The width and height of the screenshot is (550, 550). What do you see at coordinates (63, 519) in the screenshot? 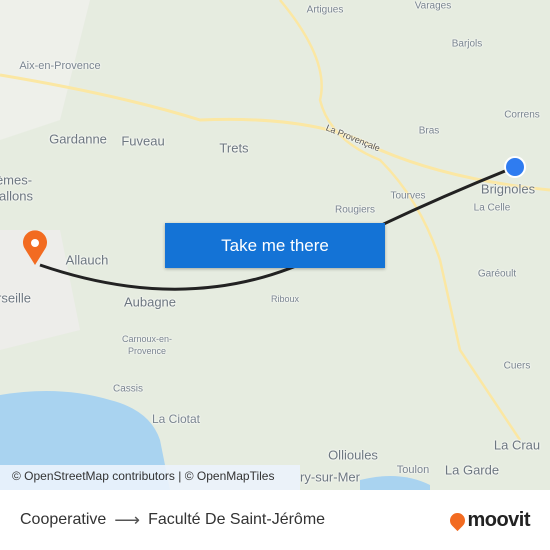
I see `origin-name: Cooperative` at bounding box center [63, 519].